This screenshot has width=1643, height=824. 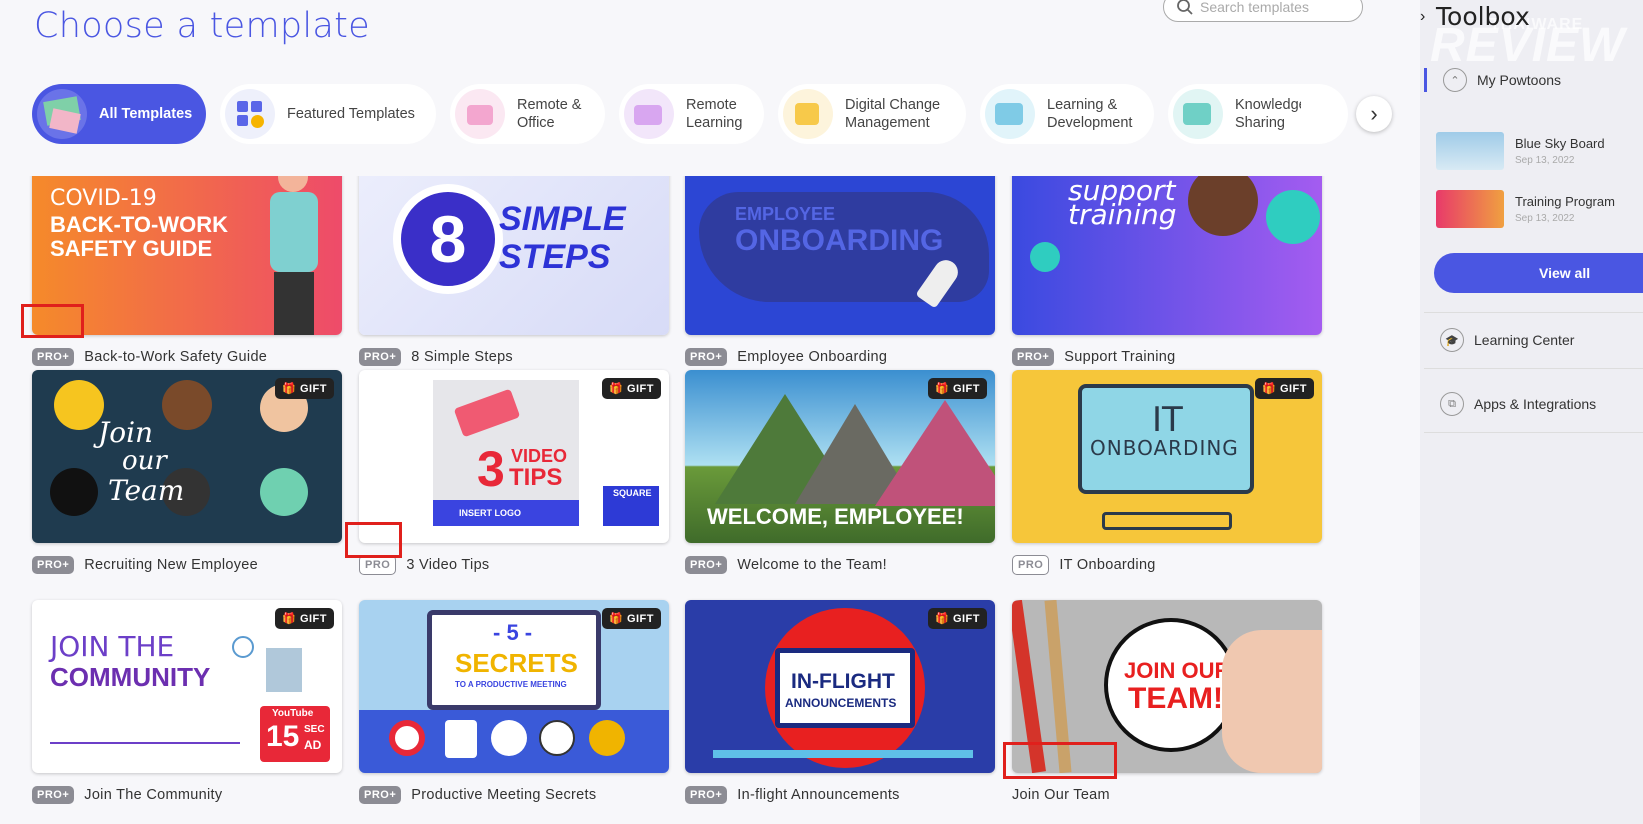 I want to click on powtoon-thumbnail, so click(x=1470, y=151).